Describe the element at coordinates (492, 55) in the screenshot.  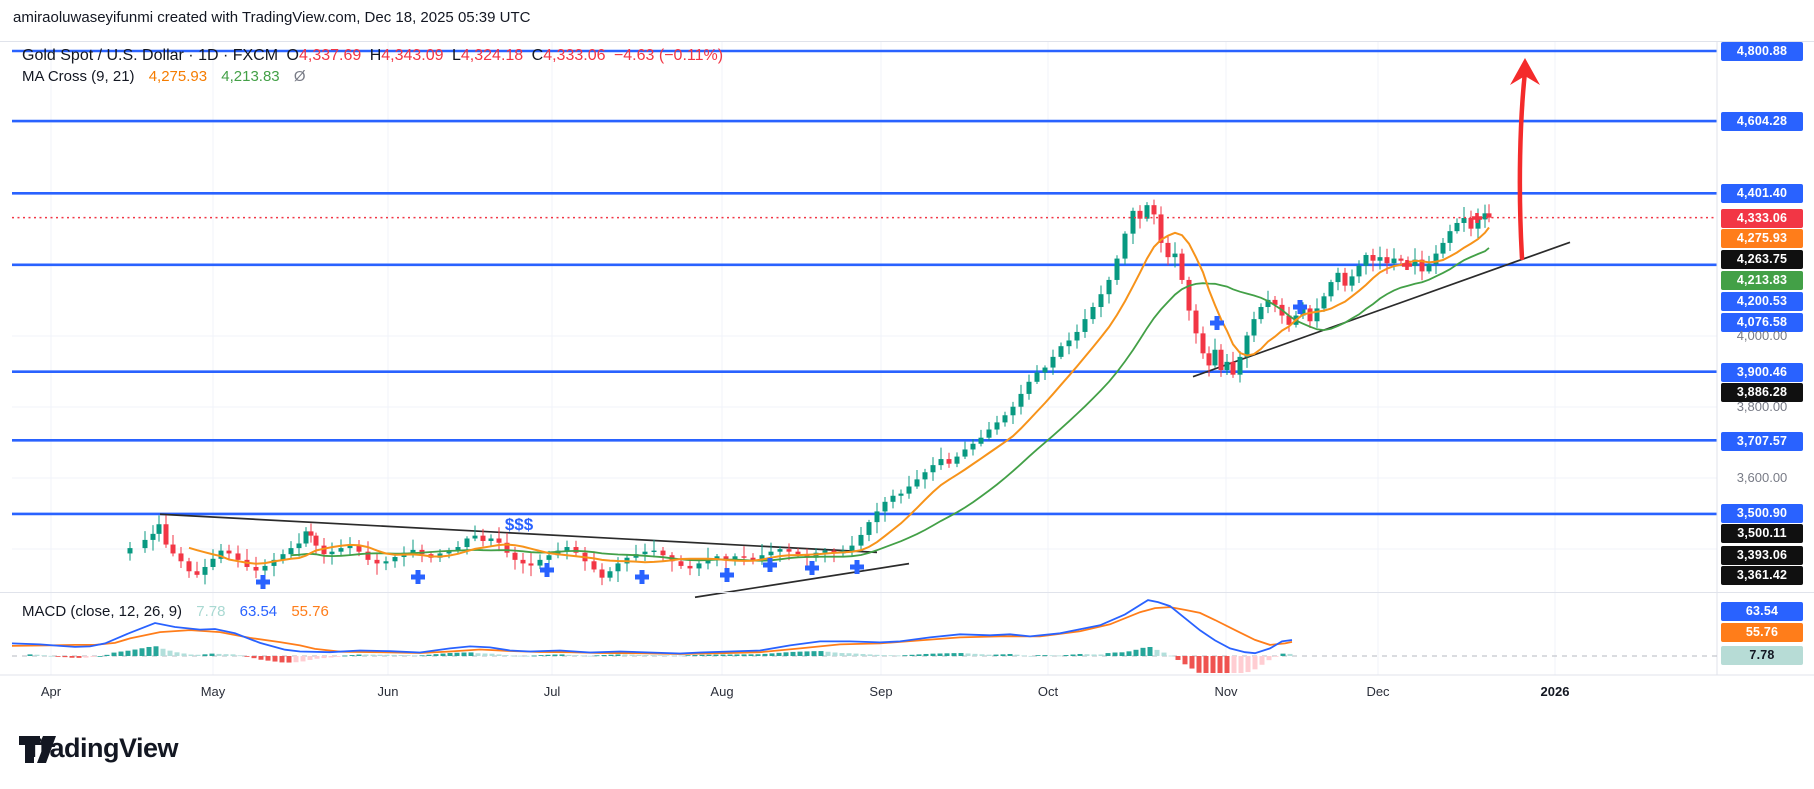
I see `ohlc-low-value: 4,324.18` at that location.